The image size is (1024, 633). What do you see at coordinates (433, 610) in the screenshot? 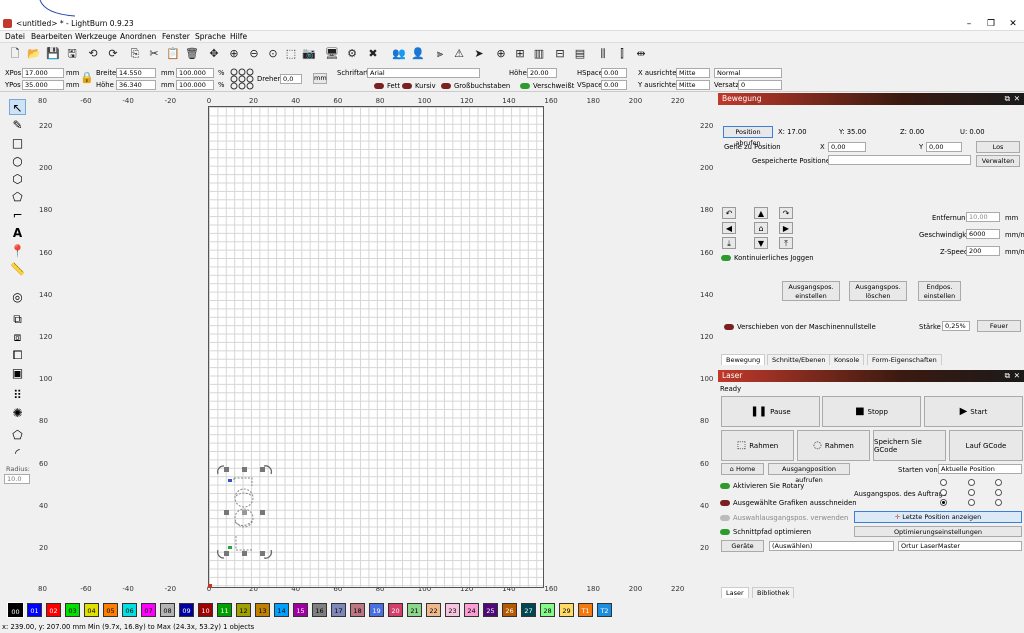
I see `layer-color-22: 22` at bounding box center [433, 610].